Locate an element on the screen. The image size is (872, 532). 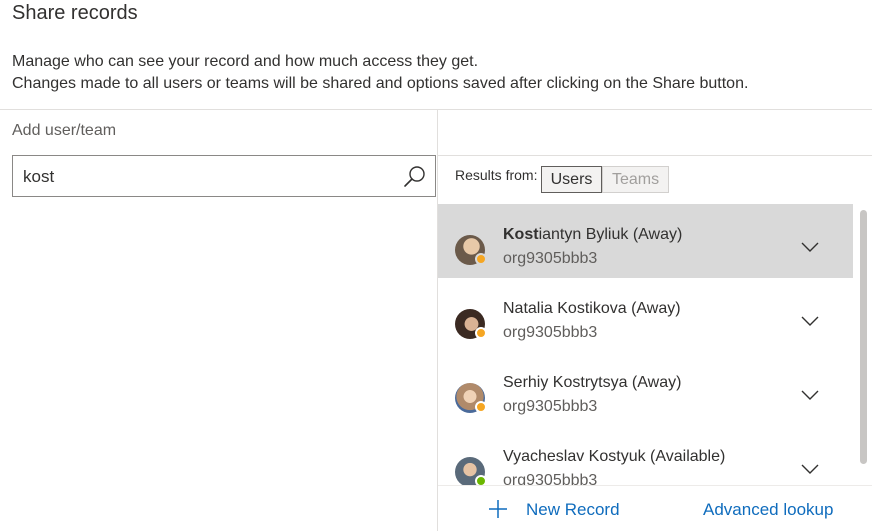
result-name: Natalia Kostikova (Away) is located at coordinates (592, 309).